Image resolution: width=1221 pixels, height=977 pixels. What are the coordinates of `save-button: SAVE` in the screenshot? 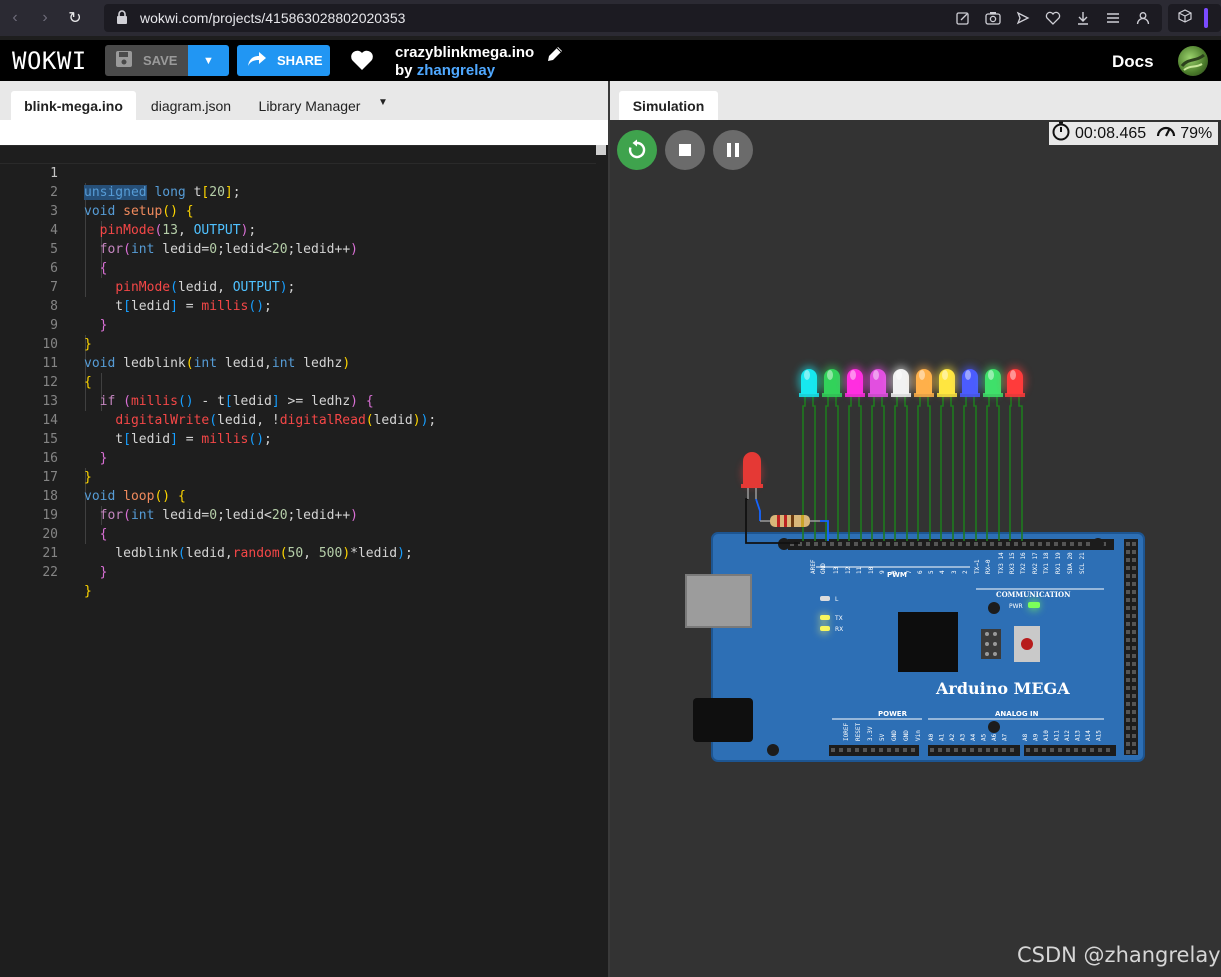 It's located at (146, 60).